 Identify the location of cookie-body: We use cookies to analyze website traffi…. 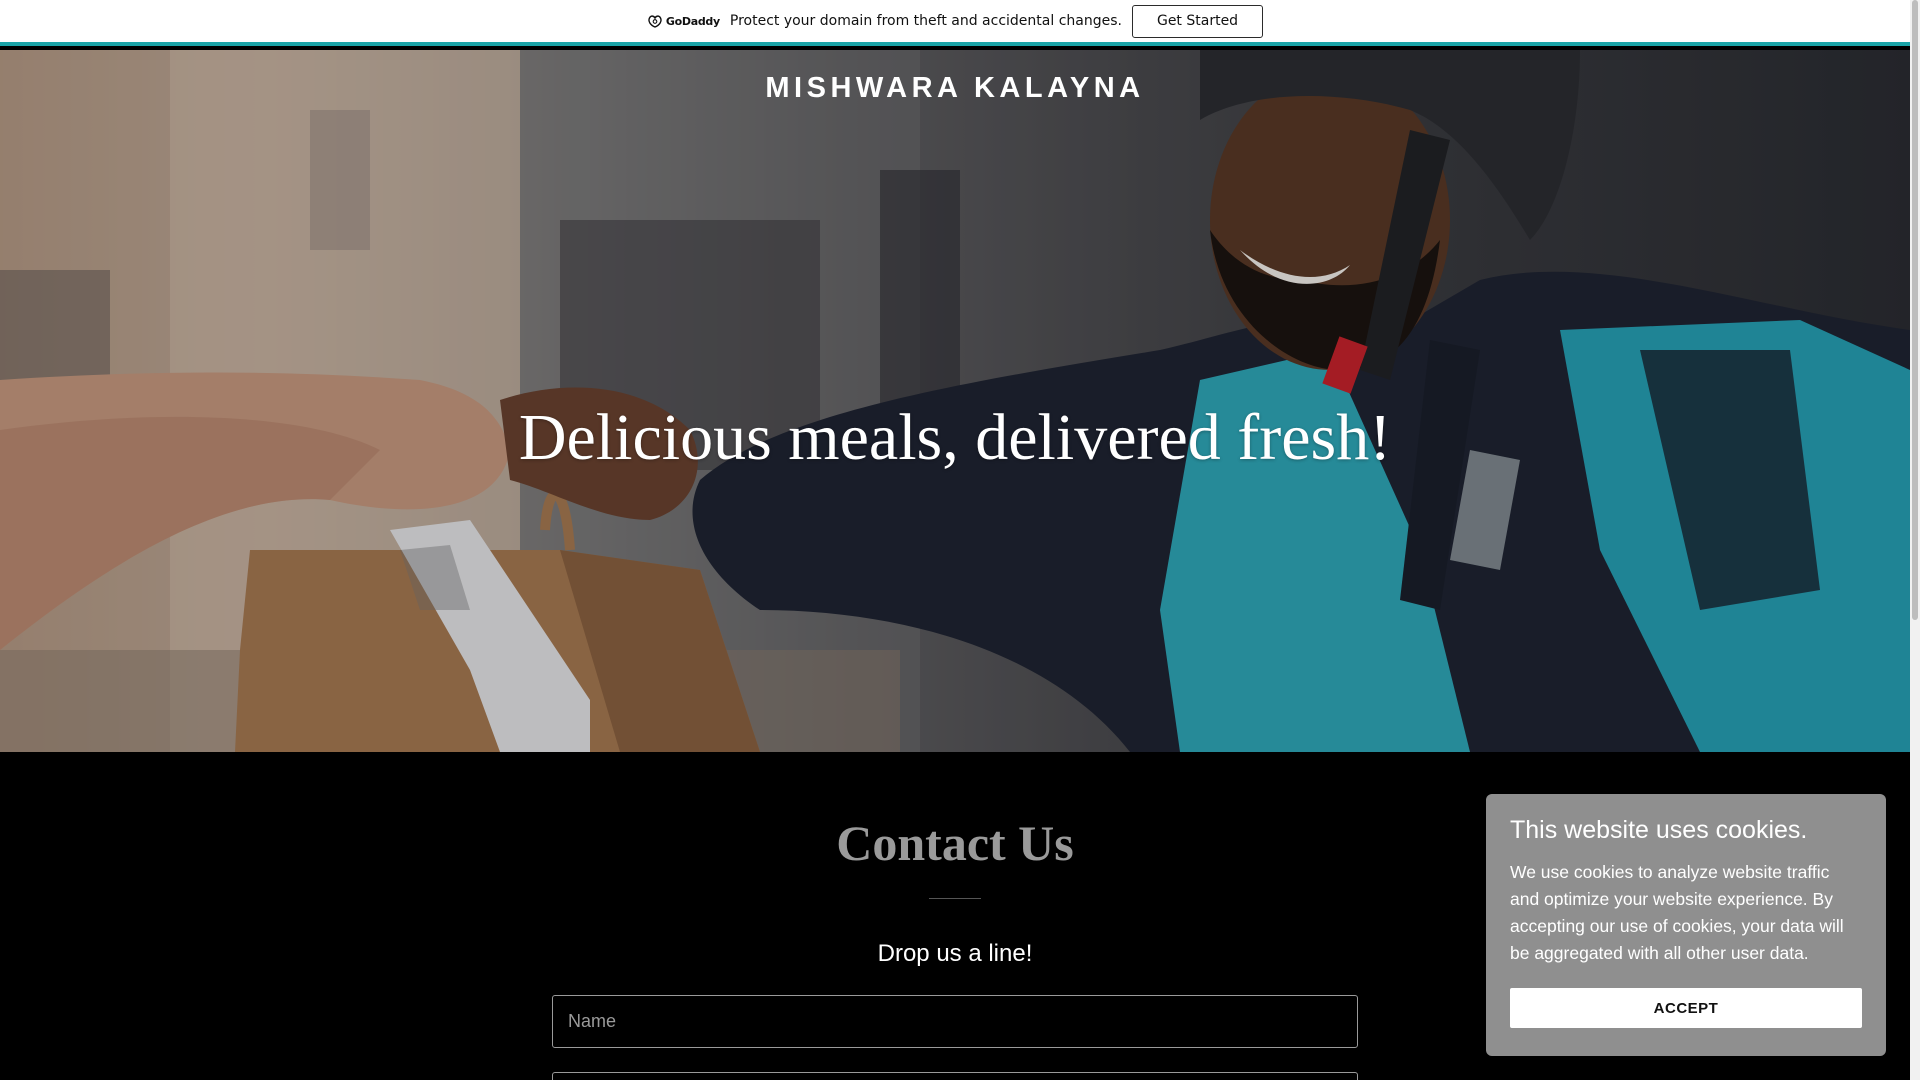
(1677, 912).